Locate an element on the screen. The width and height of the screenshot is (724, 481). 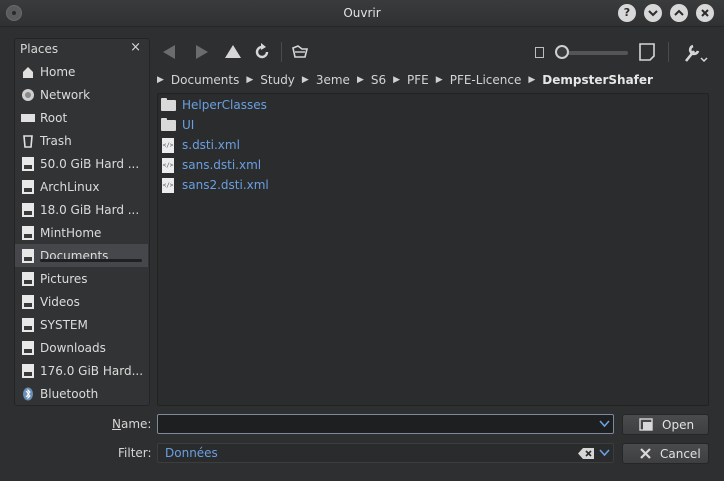
bluetooth-icon is located at coordinates (28, 394).